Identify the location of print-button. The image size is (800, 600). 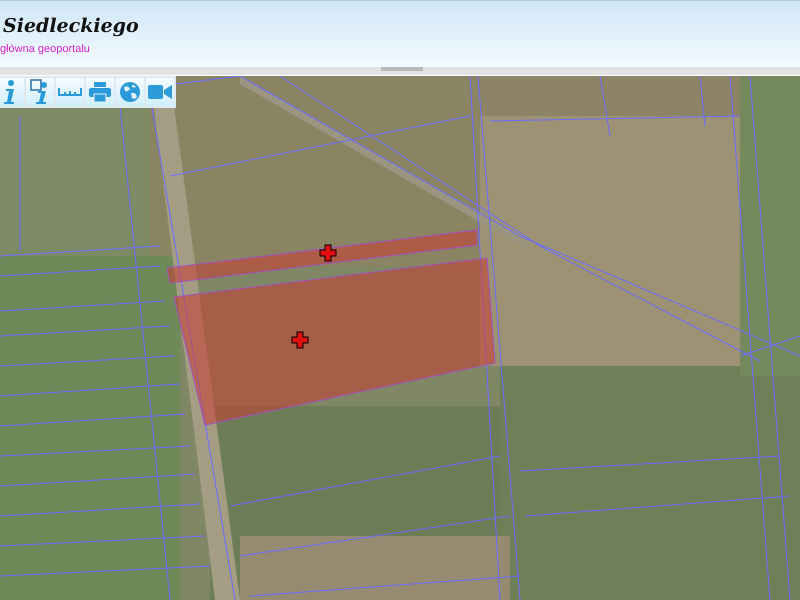
(100, 92).